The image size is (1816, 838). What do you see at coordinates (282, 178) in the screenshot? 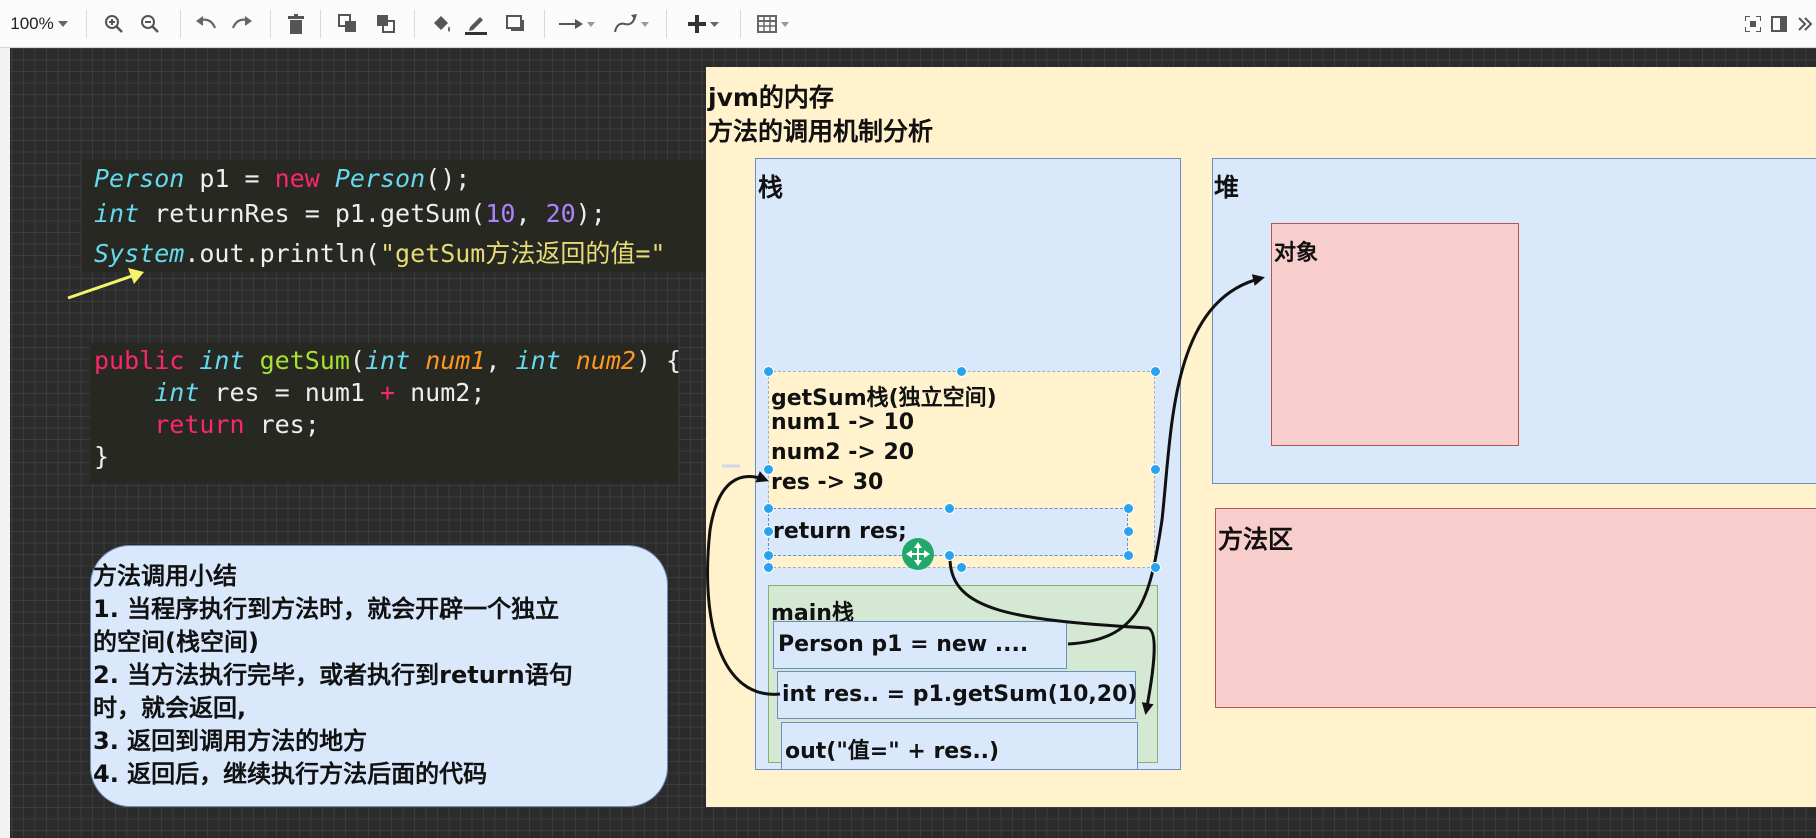
I see `code-line: Person p1 = new Person();` at bounding box center [282, 178].